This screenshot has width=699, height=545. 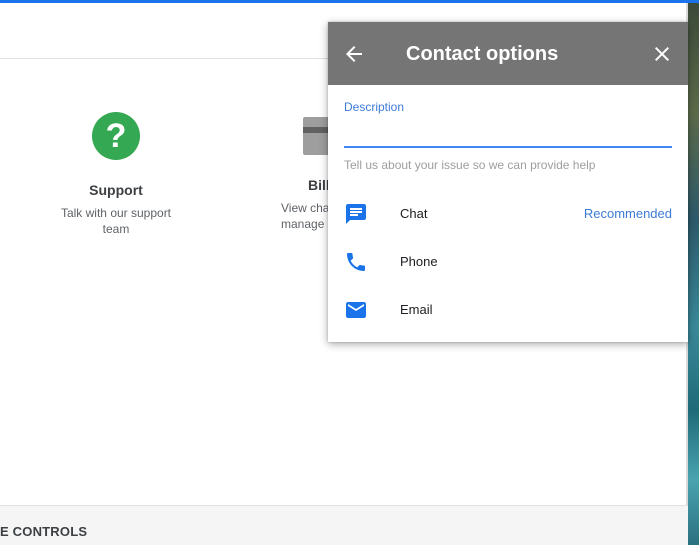 What do you see at coordinates (116, 229) in the screenshot?
I see `support-desc-line: team` at bounding box center [116, 229].